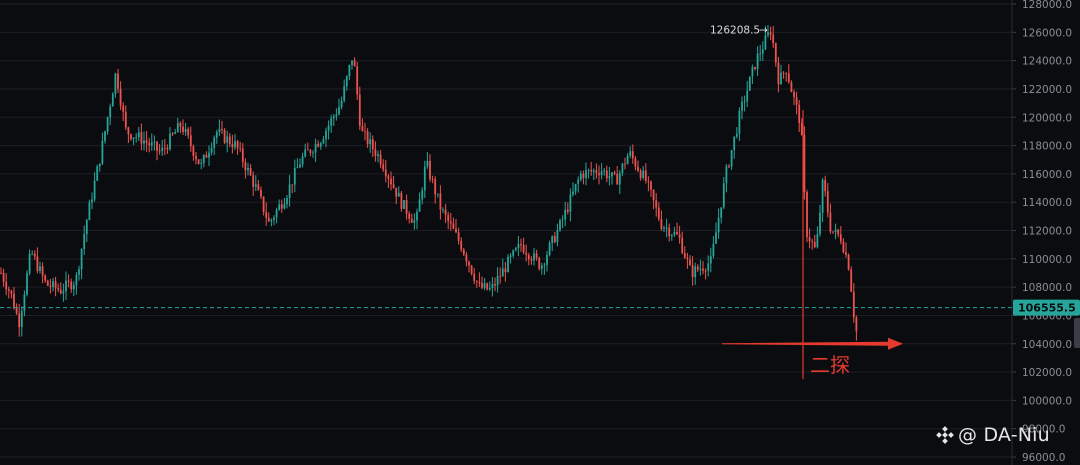 The width and height of the screenshot is (1080, 465). I want to click on binance-logo-icon, so click(945, 435).